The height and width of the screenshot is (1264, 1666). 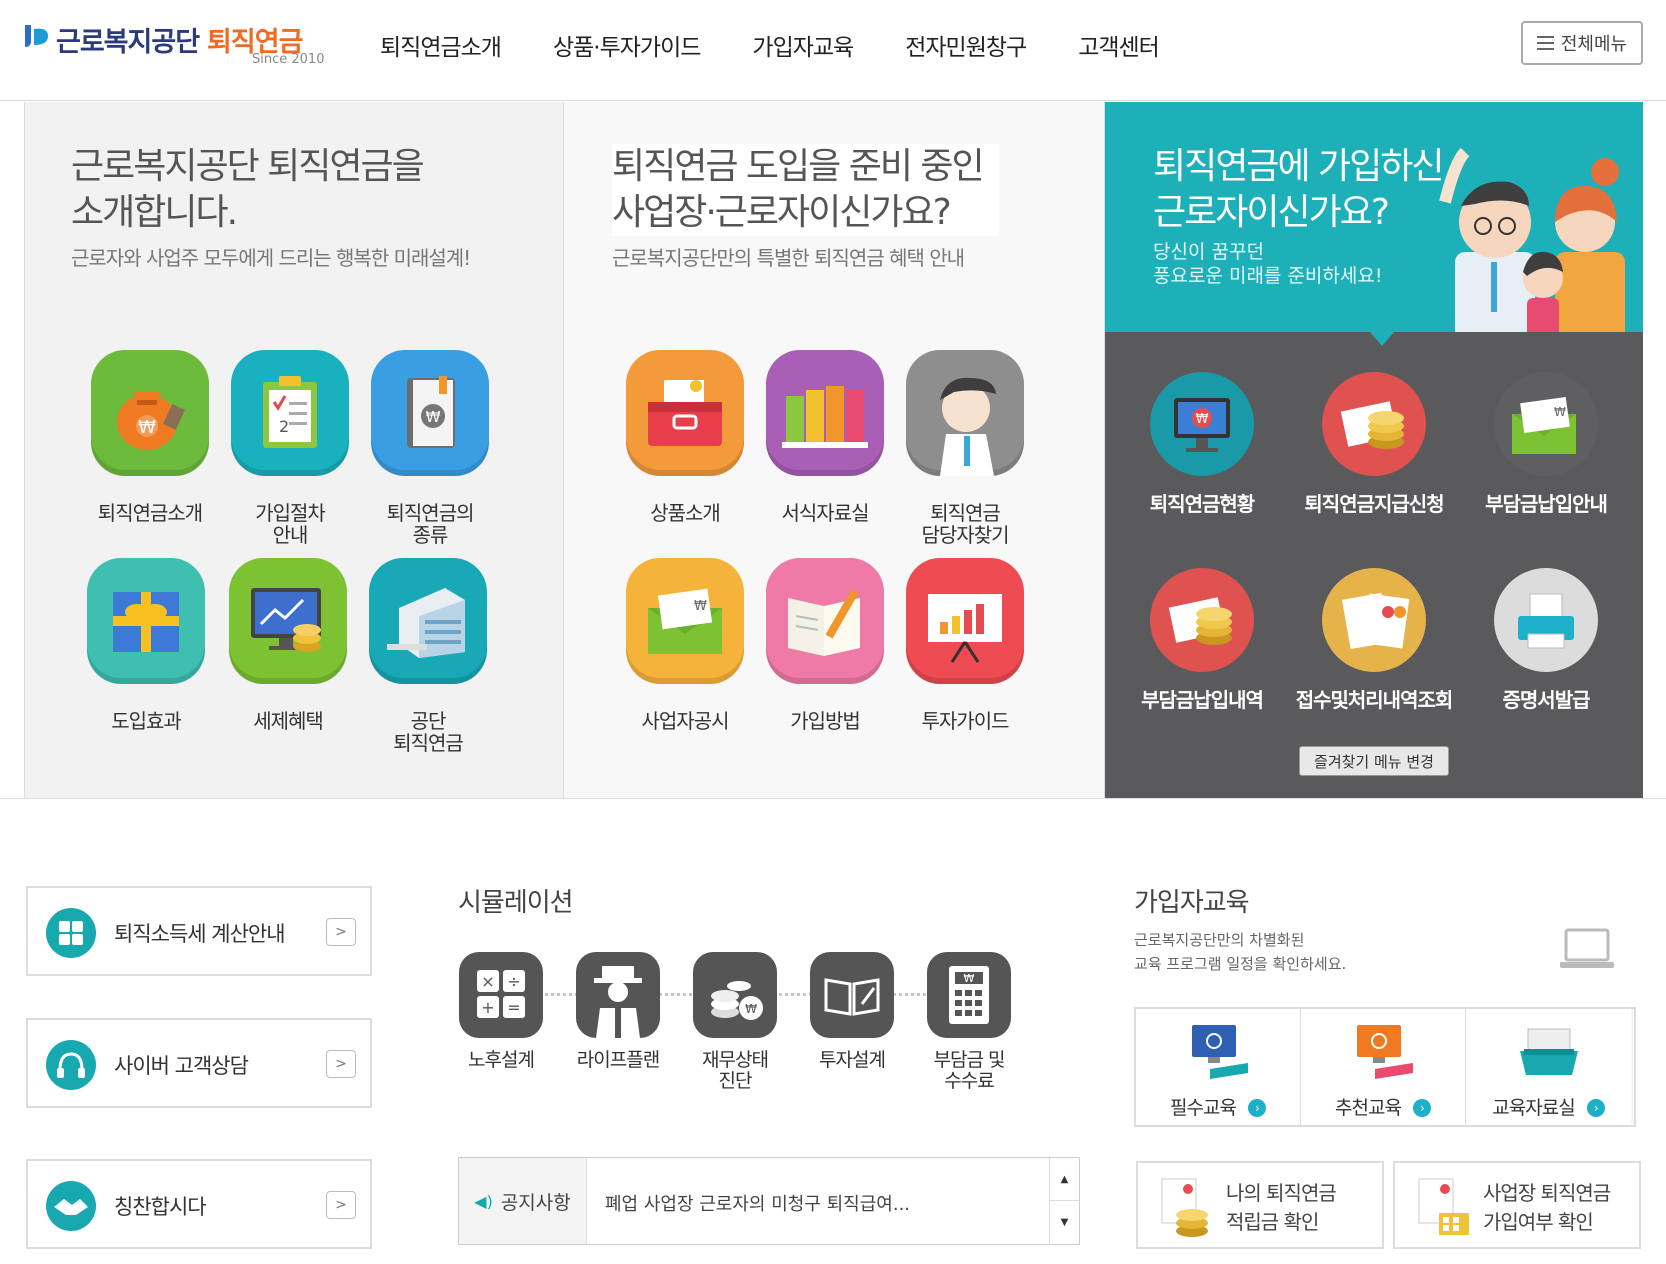 I want to click on sim-item-lifeplan: 라이프플랜, so click(x=618, y=1011).